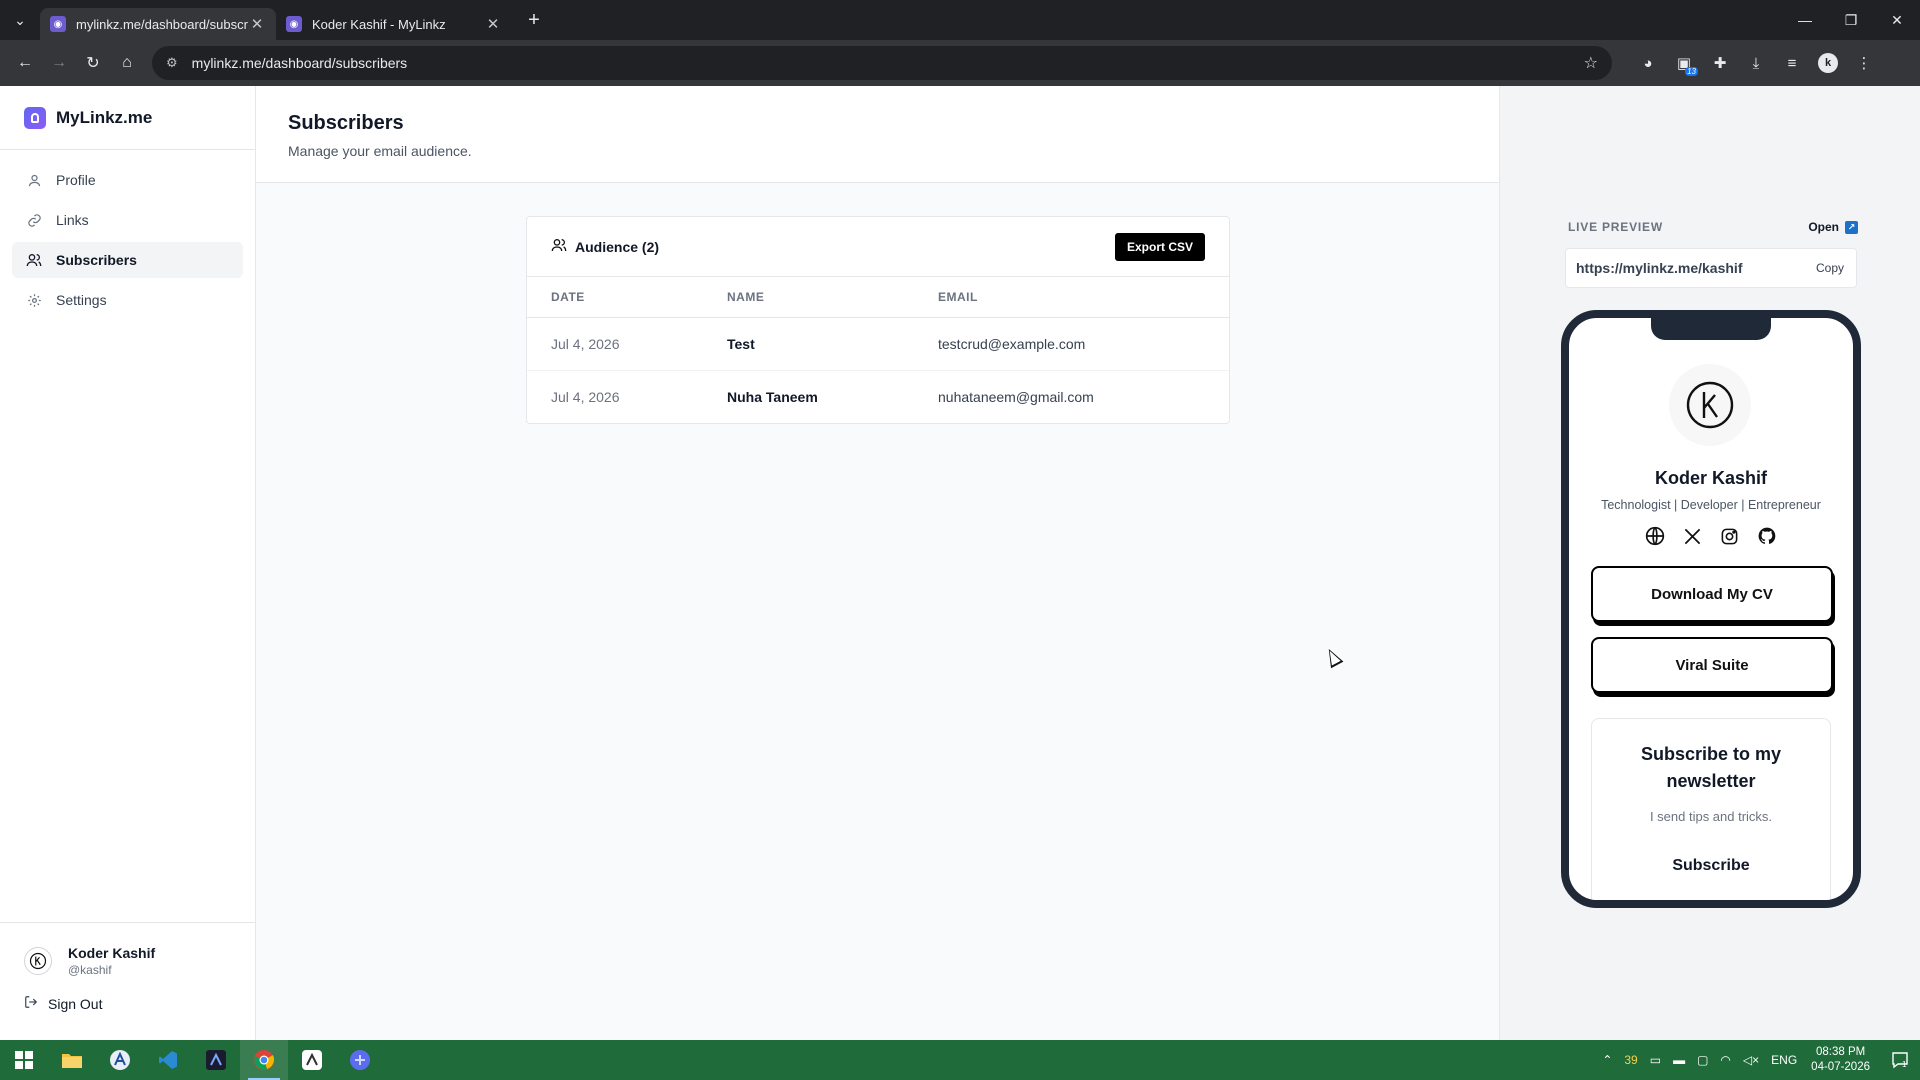 This screenshot has height=1080, width=1920. I want to click on page-title: Subscribers, so click(346, 123).